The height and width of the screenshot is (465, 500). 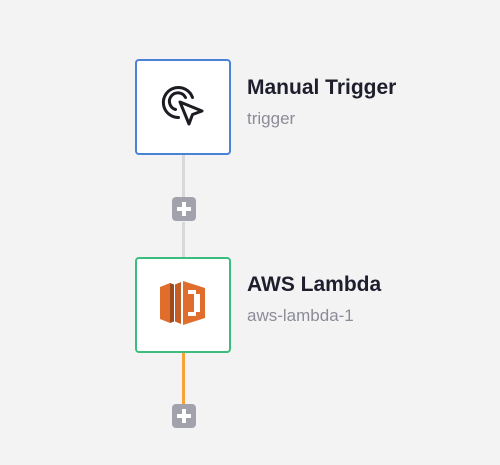 What do you see at coordinates (300, 315) in the screenshot?
I see `node-subtitle: aws-lambda-1` at bounding box center [300, 315].